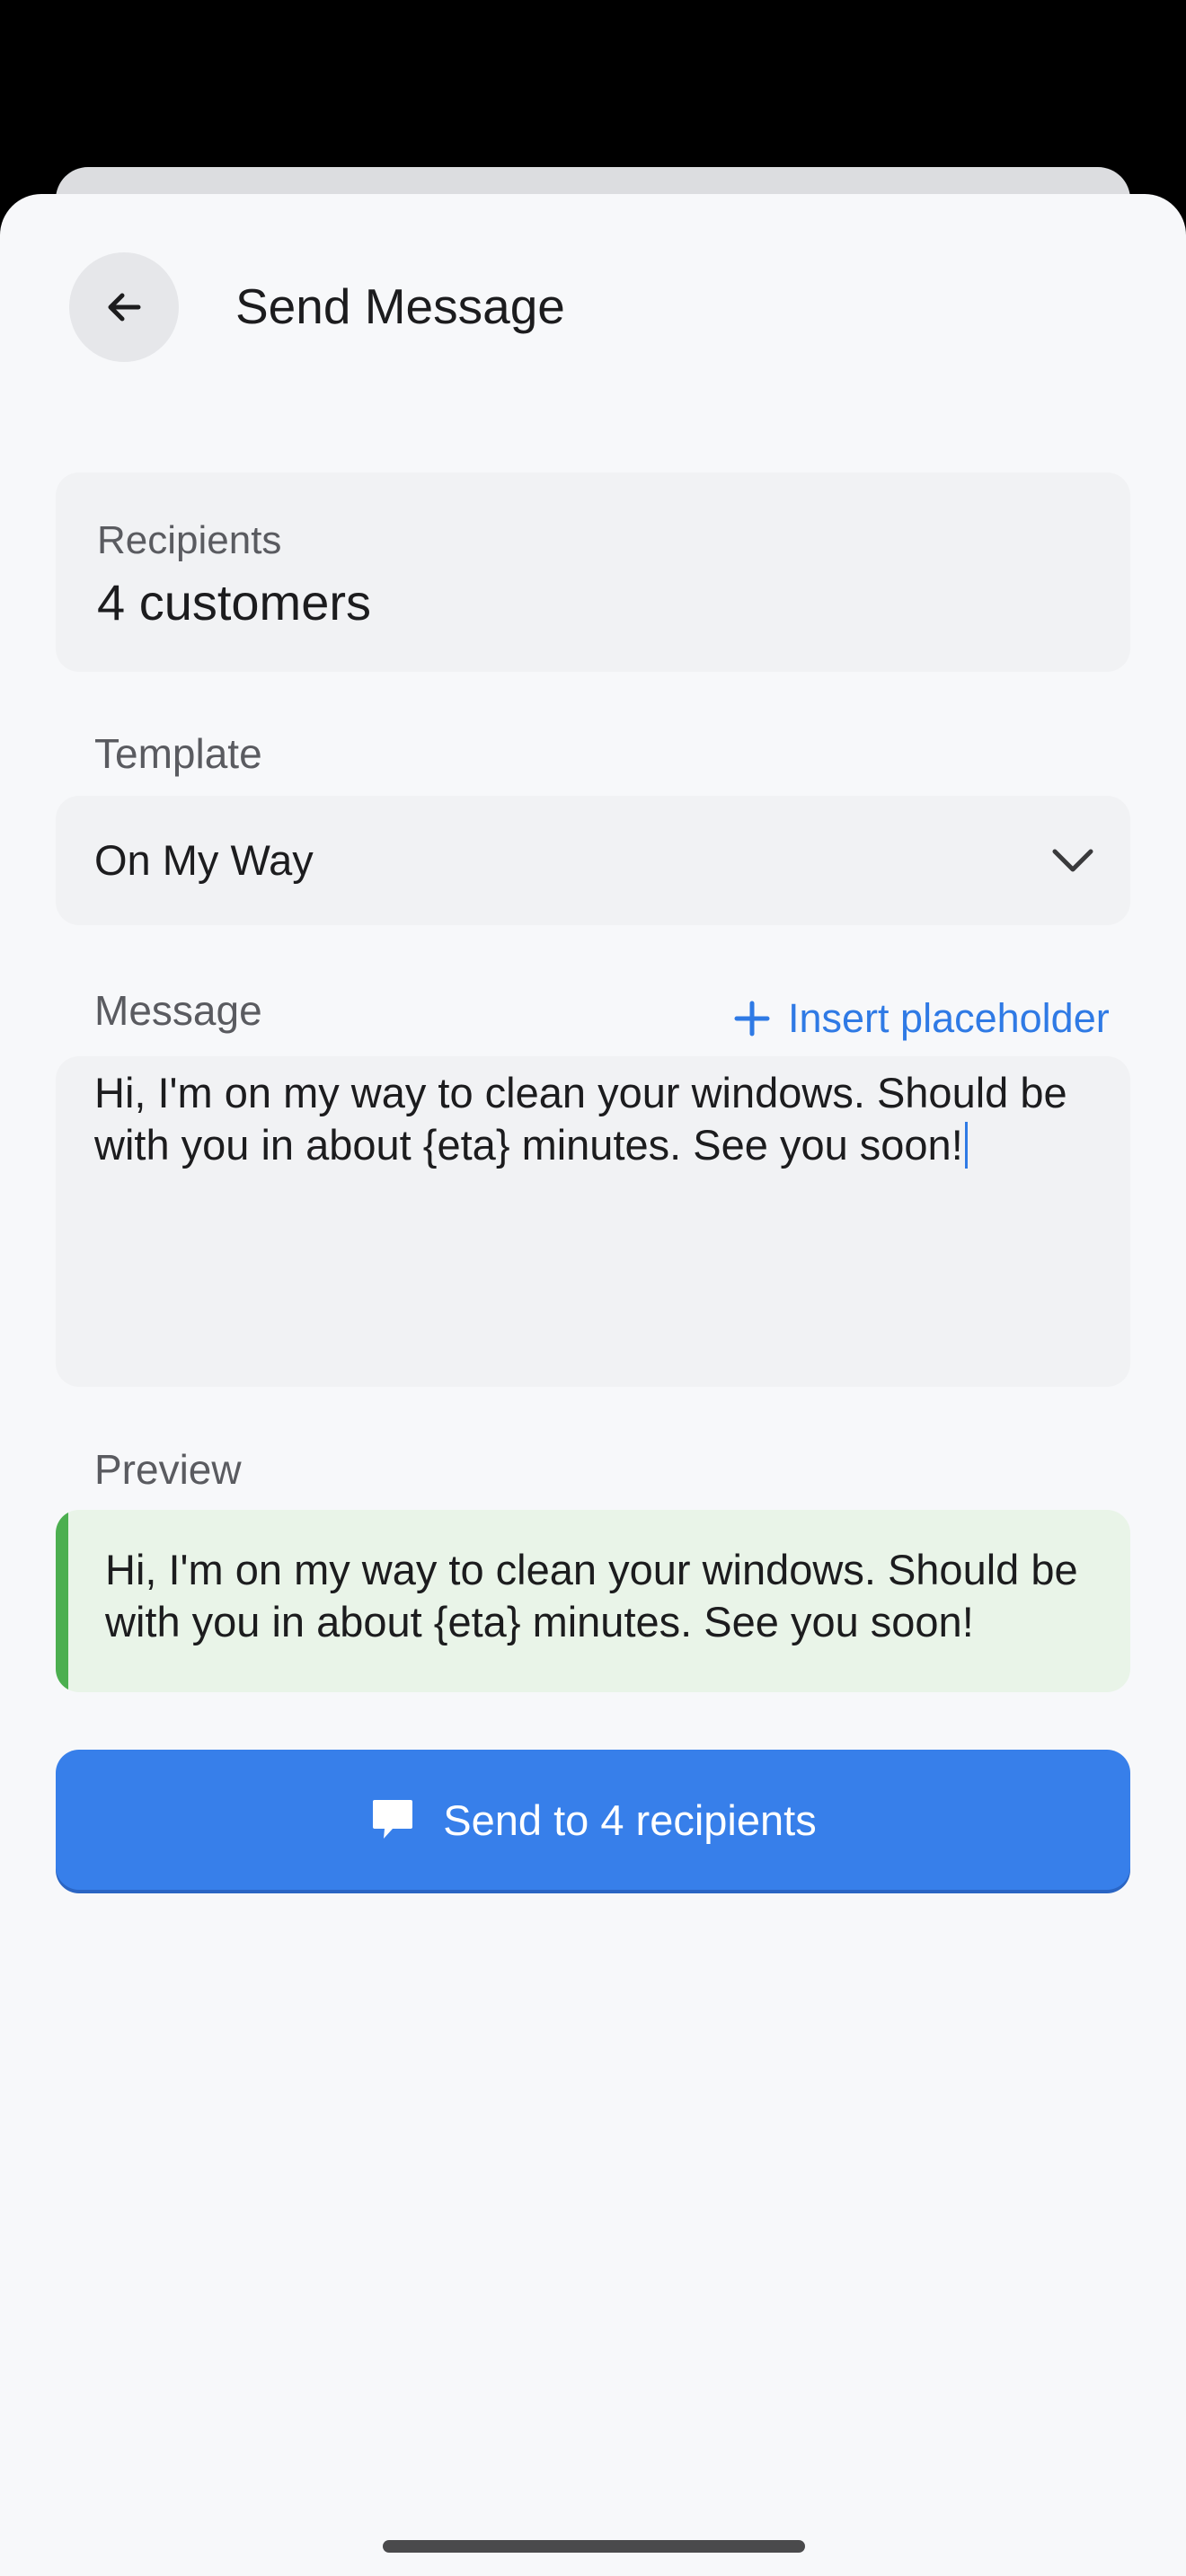  I want to click on recipients-card: Recipients 4 customers, so click(593, 572).